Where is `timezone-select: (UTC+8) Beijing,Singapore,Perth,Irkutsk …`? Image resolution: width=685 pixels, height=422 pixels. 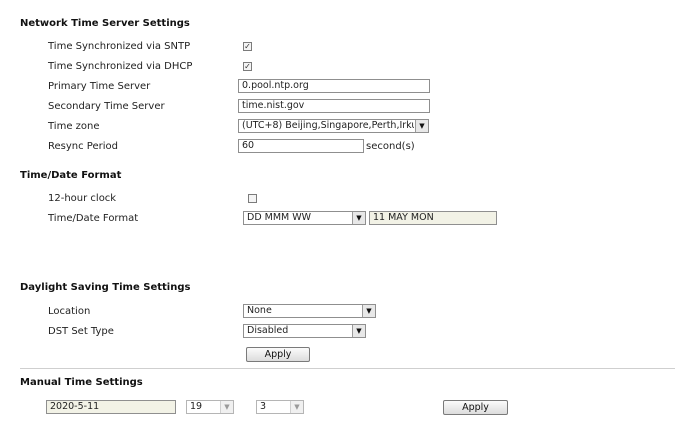
timezone-select: (UTC+8) Beijing,Singapore,Perth,Irkutsk … is located at coordinates (333, 126).